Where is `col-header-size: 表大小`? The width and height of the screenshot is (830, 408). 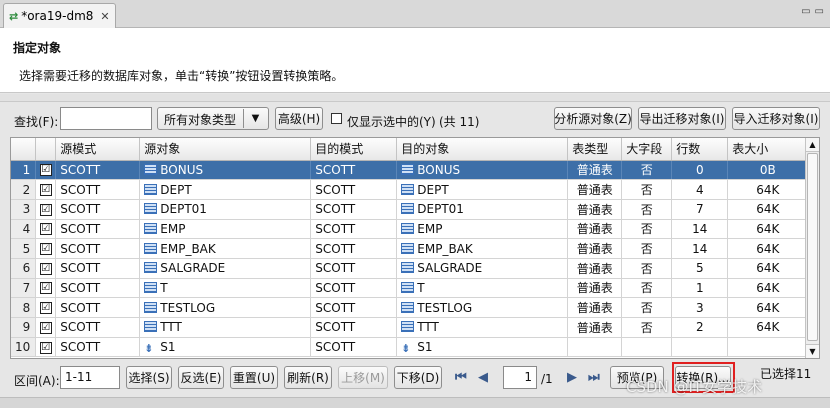
col-header-size: 表大小 is located at coordinates (768, 149).